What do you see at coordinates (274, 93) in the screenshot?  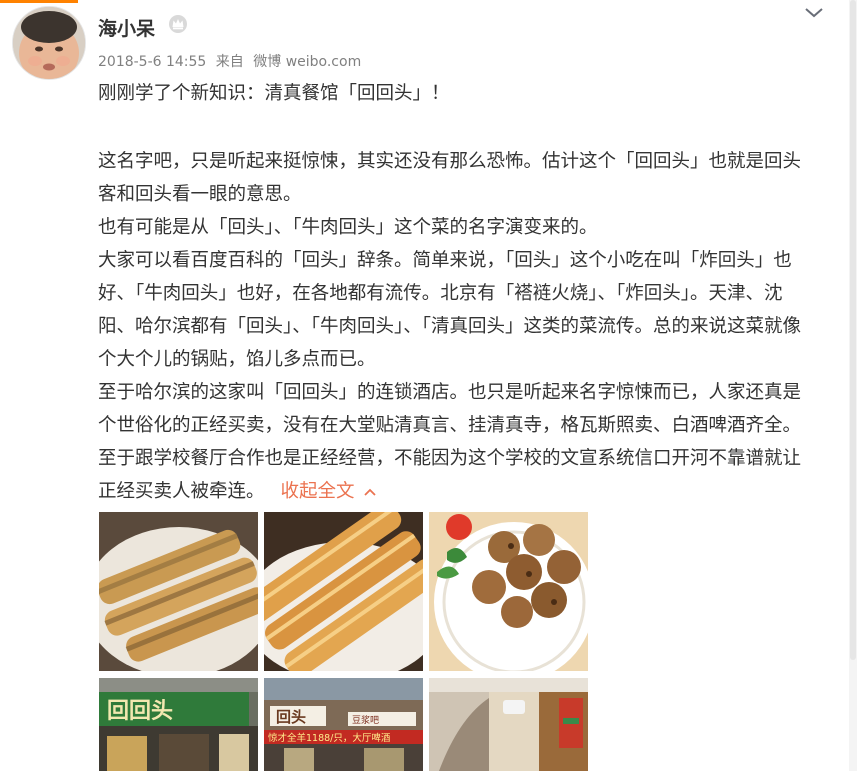 I see `post-headline: 刚刚学了个新知识：清真餐馆「回回头」！` at bounding box center [274, 93].